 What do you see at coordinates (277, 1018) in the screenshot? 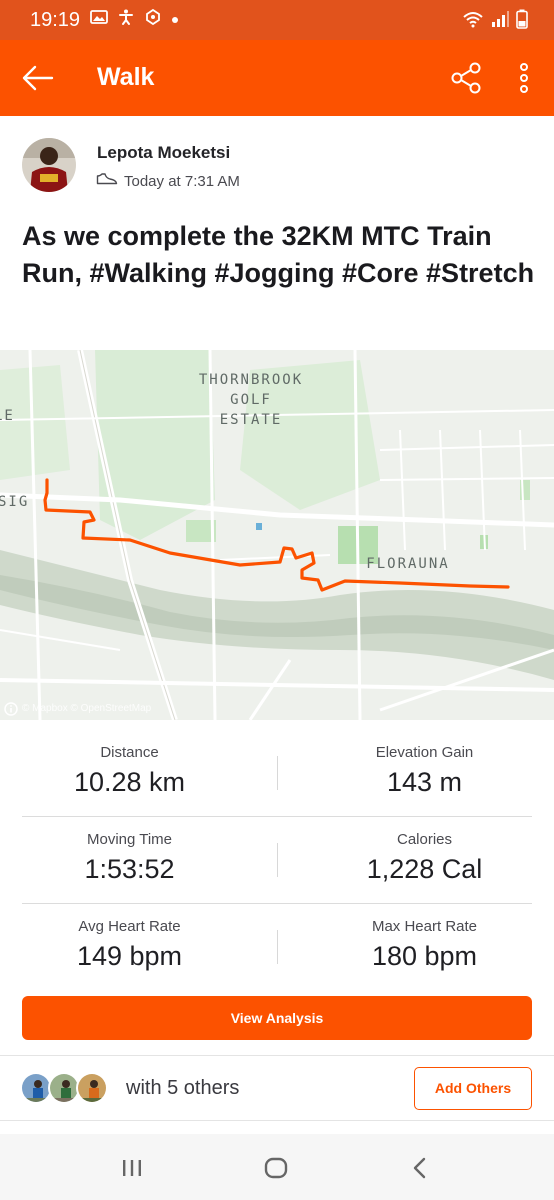
I see `view-analysis-button: View Analysis` at bounding box center [277, 1018].